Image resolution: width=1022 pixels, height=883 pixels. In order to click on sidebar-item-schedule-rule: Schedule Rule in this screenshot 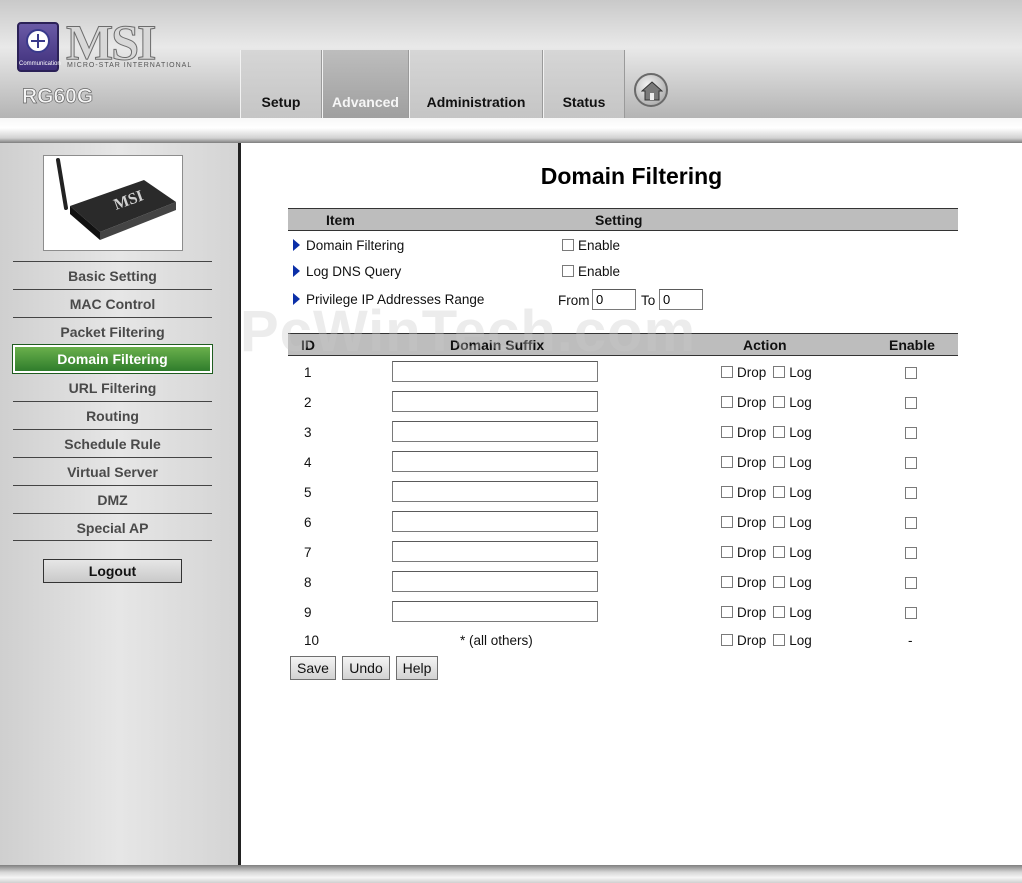, I will do `click(112, 443)`.